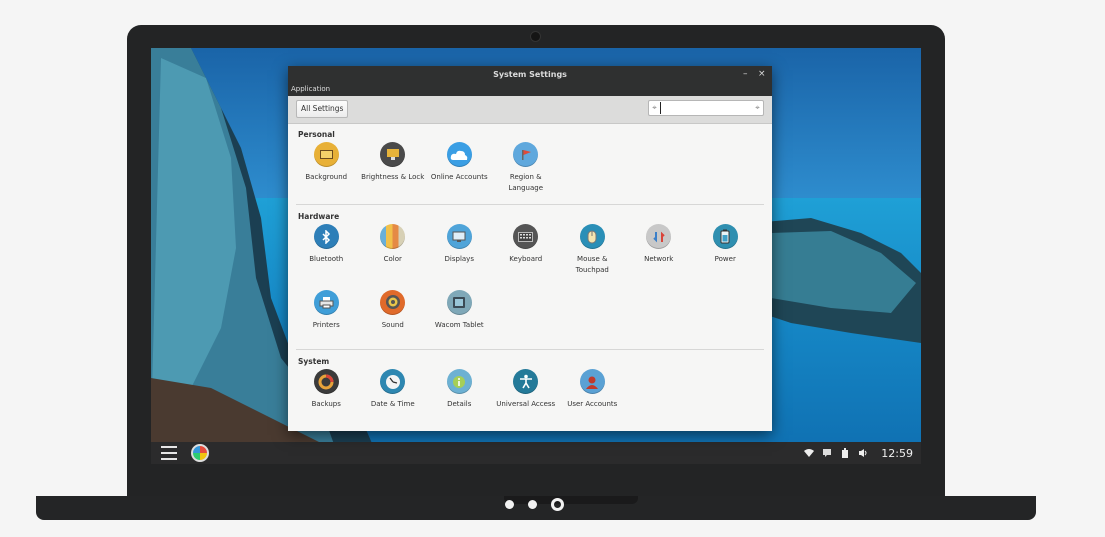 The height and width of the screenshot is (537, 1105). What do you see at coordinates (659, 259) in the screenshot?
I see `settings-item-label: Network` at bounding box center [659, 259].